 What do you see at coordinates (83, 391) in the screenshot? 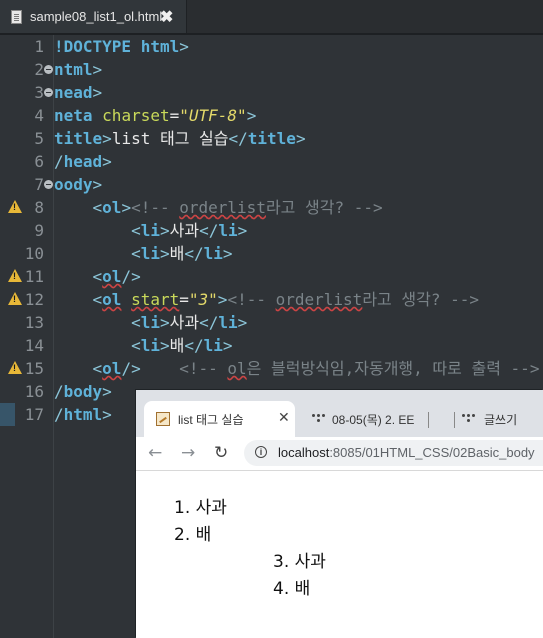
I see `code-text: /body>` at bounding box center [83, 391].